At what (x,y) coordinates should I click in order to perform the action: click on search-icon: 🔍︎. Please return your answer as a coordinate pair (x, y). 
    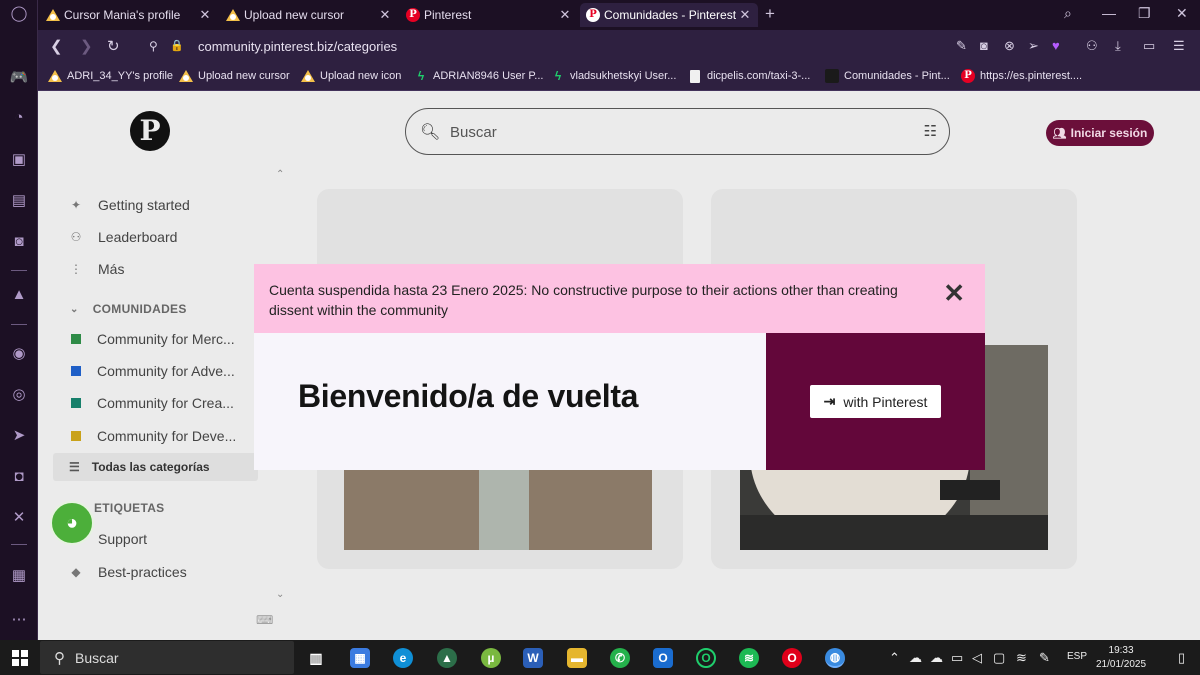
    Looking at the image, I should click on (430, 132).